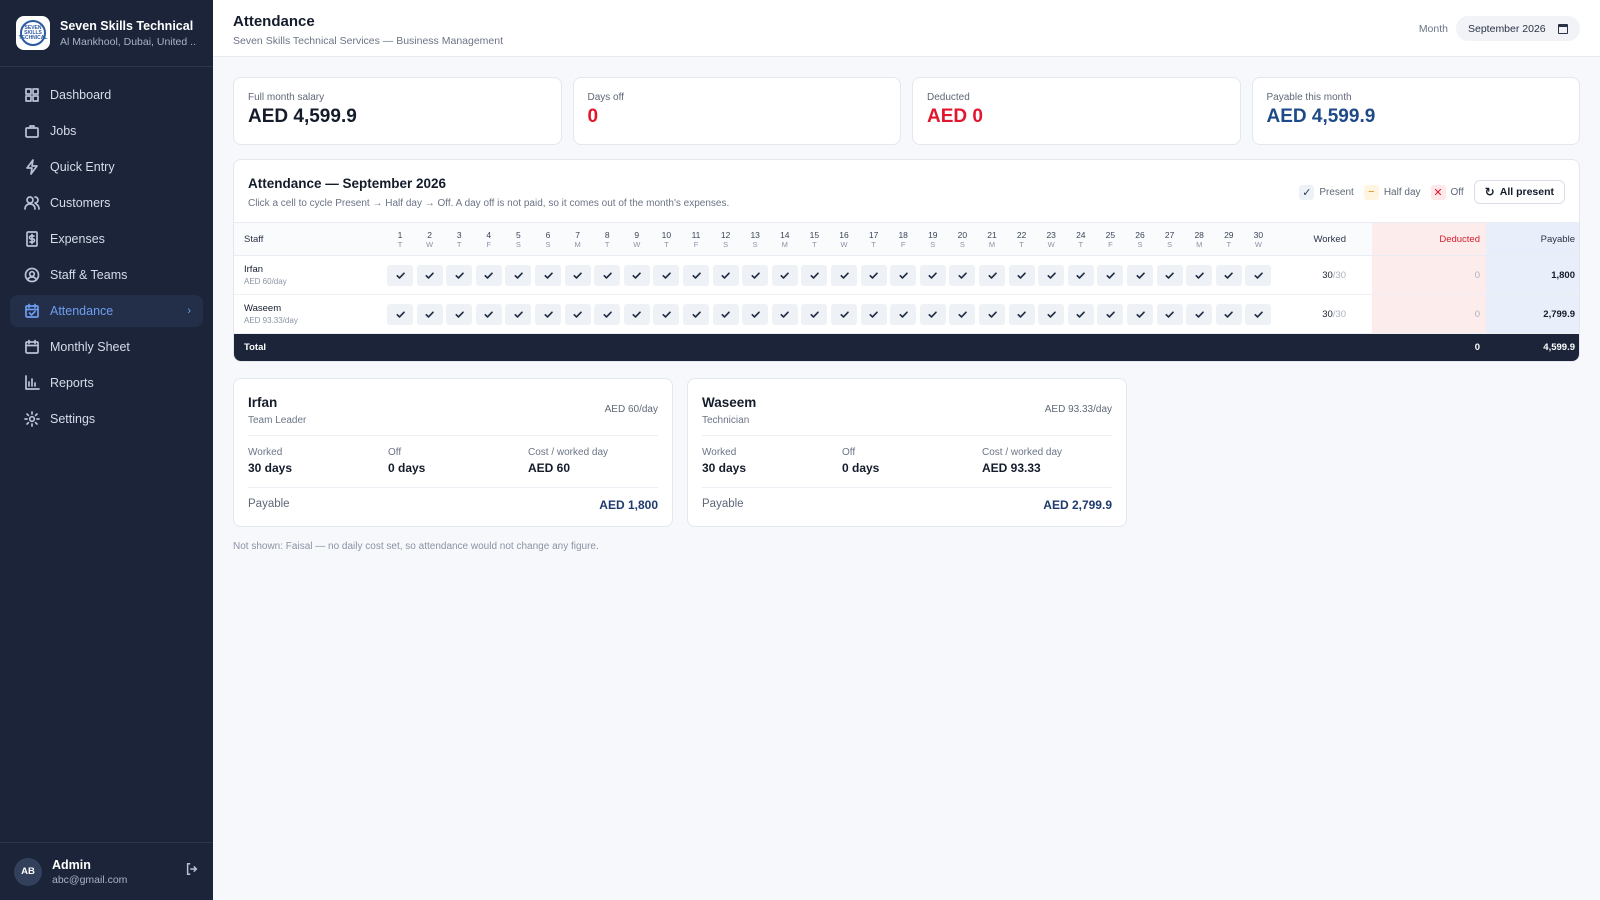 The height and width of the screenshot is (900, 1600). I want to click on day-weekday: S, so click(518, 244).